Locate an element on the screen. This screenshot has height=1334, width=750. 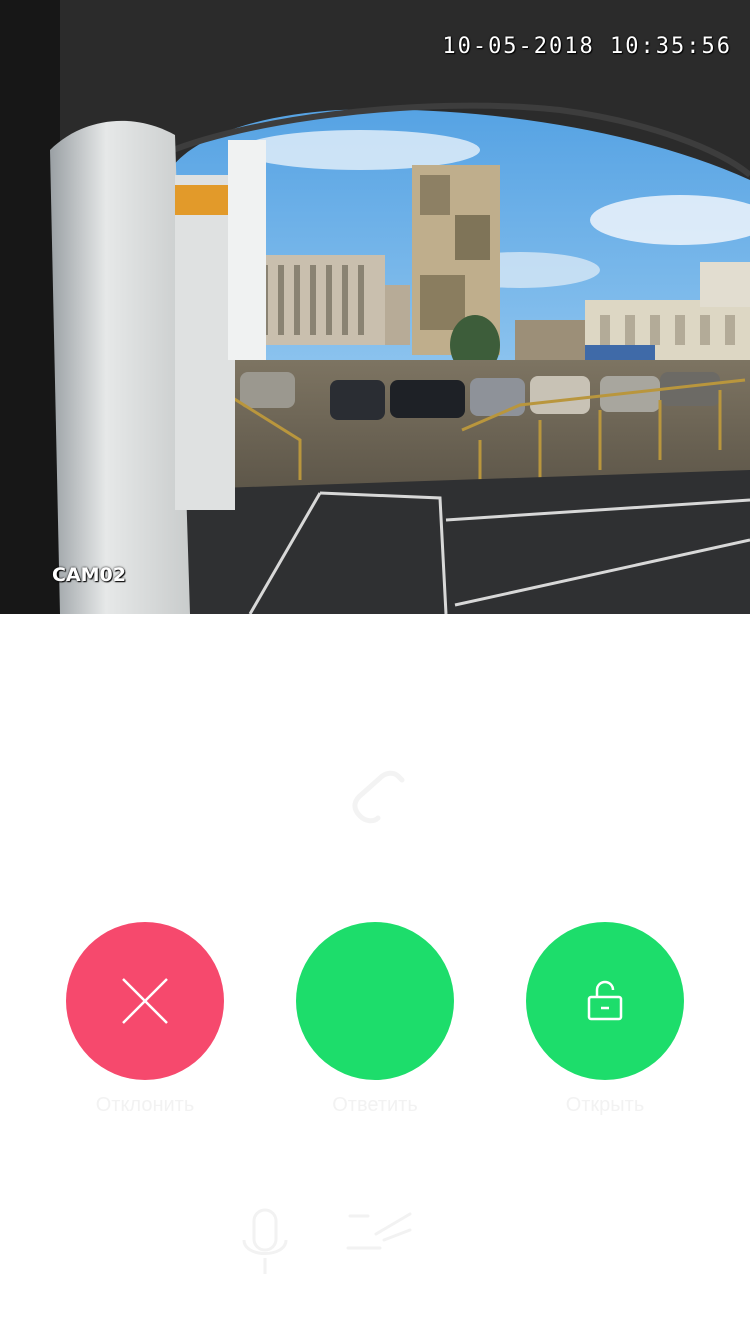
close-icon is located at coordinates (145, 1001).